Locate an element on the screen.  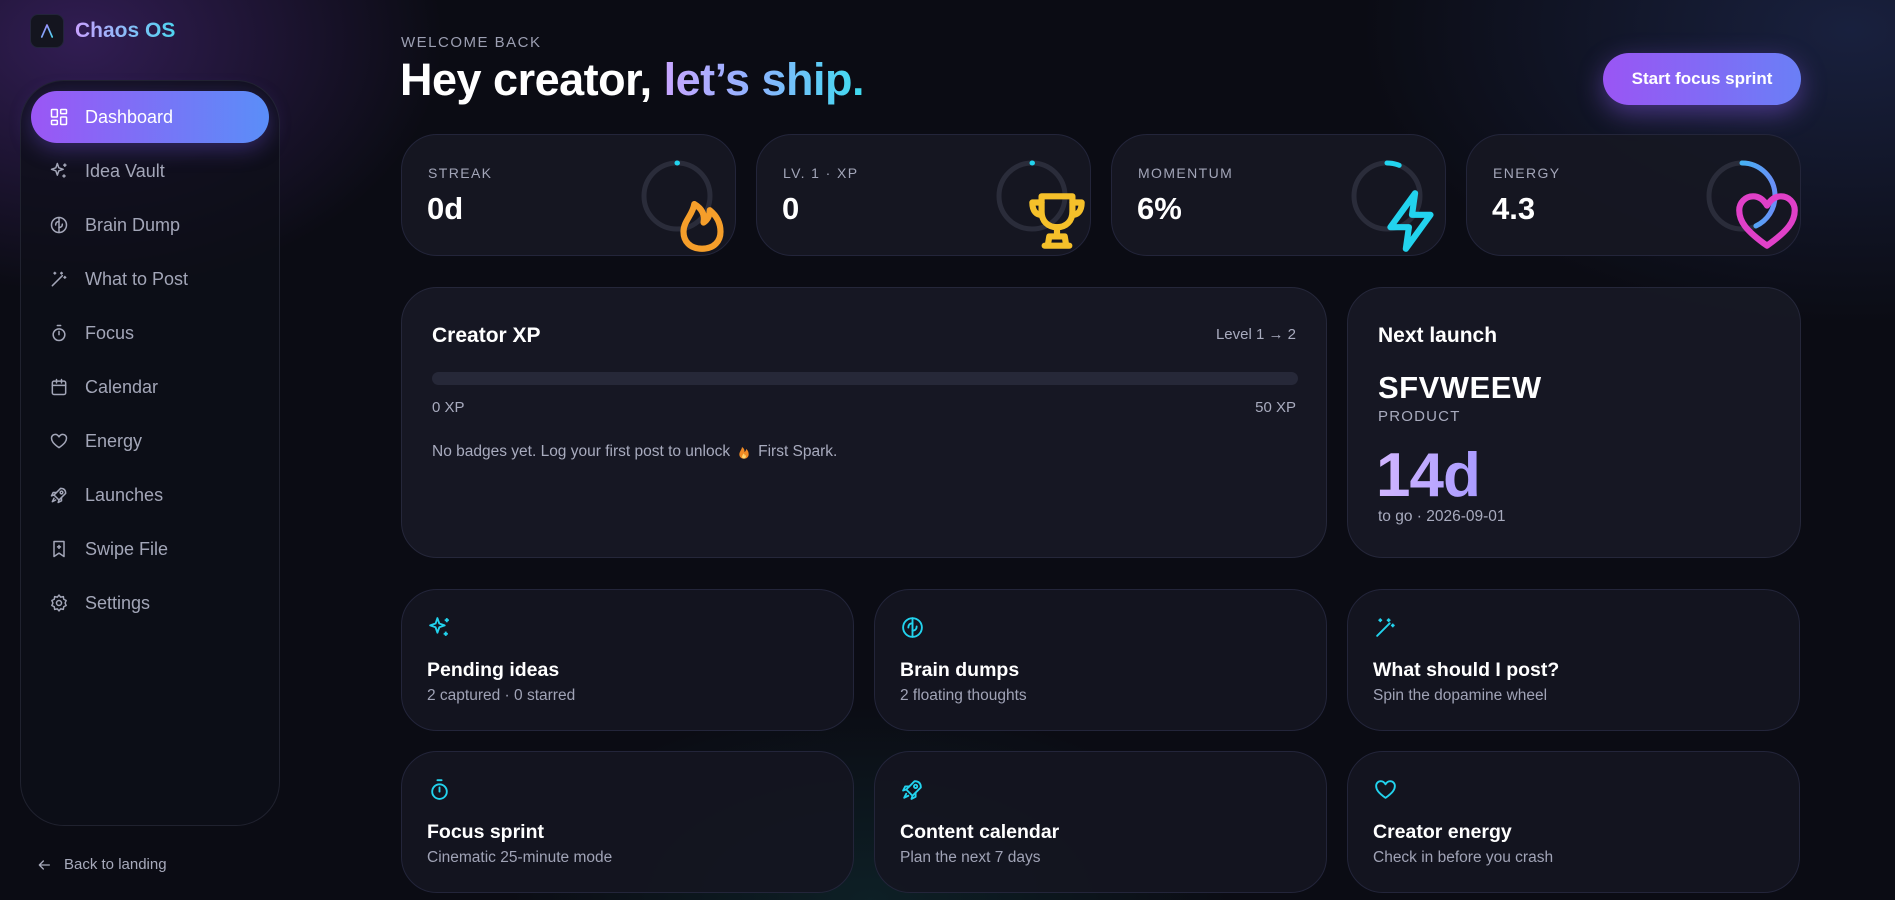
welcome-eyebrow: WELCOME BACK is located at coordinates (471, 42).